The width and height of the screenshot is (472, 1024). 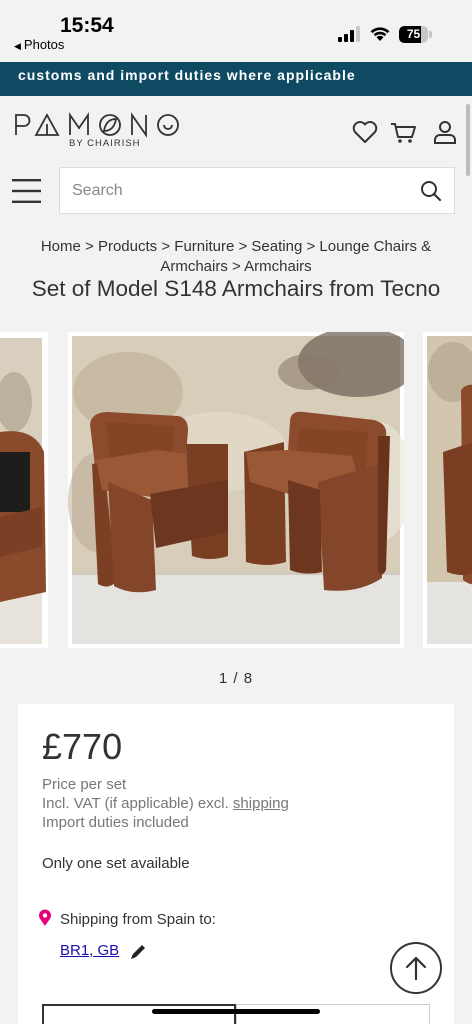 What do you see at coordinates (468, 140) in the screenshot?
I see `page-scrollbar` at bounding box center [468, 140].